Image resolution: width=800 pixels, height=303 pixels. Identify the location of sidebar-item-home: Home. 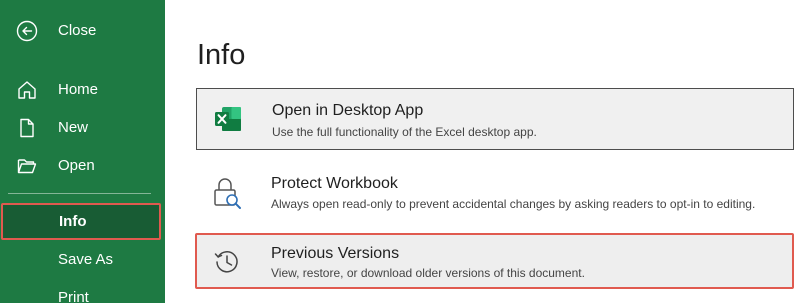
(82, 90).